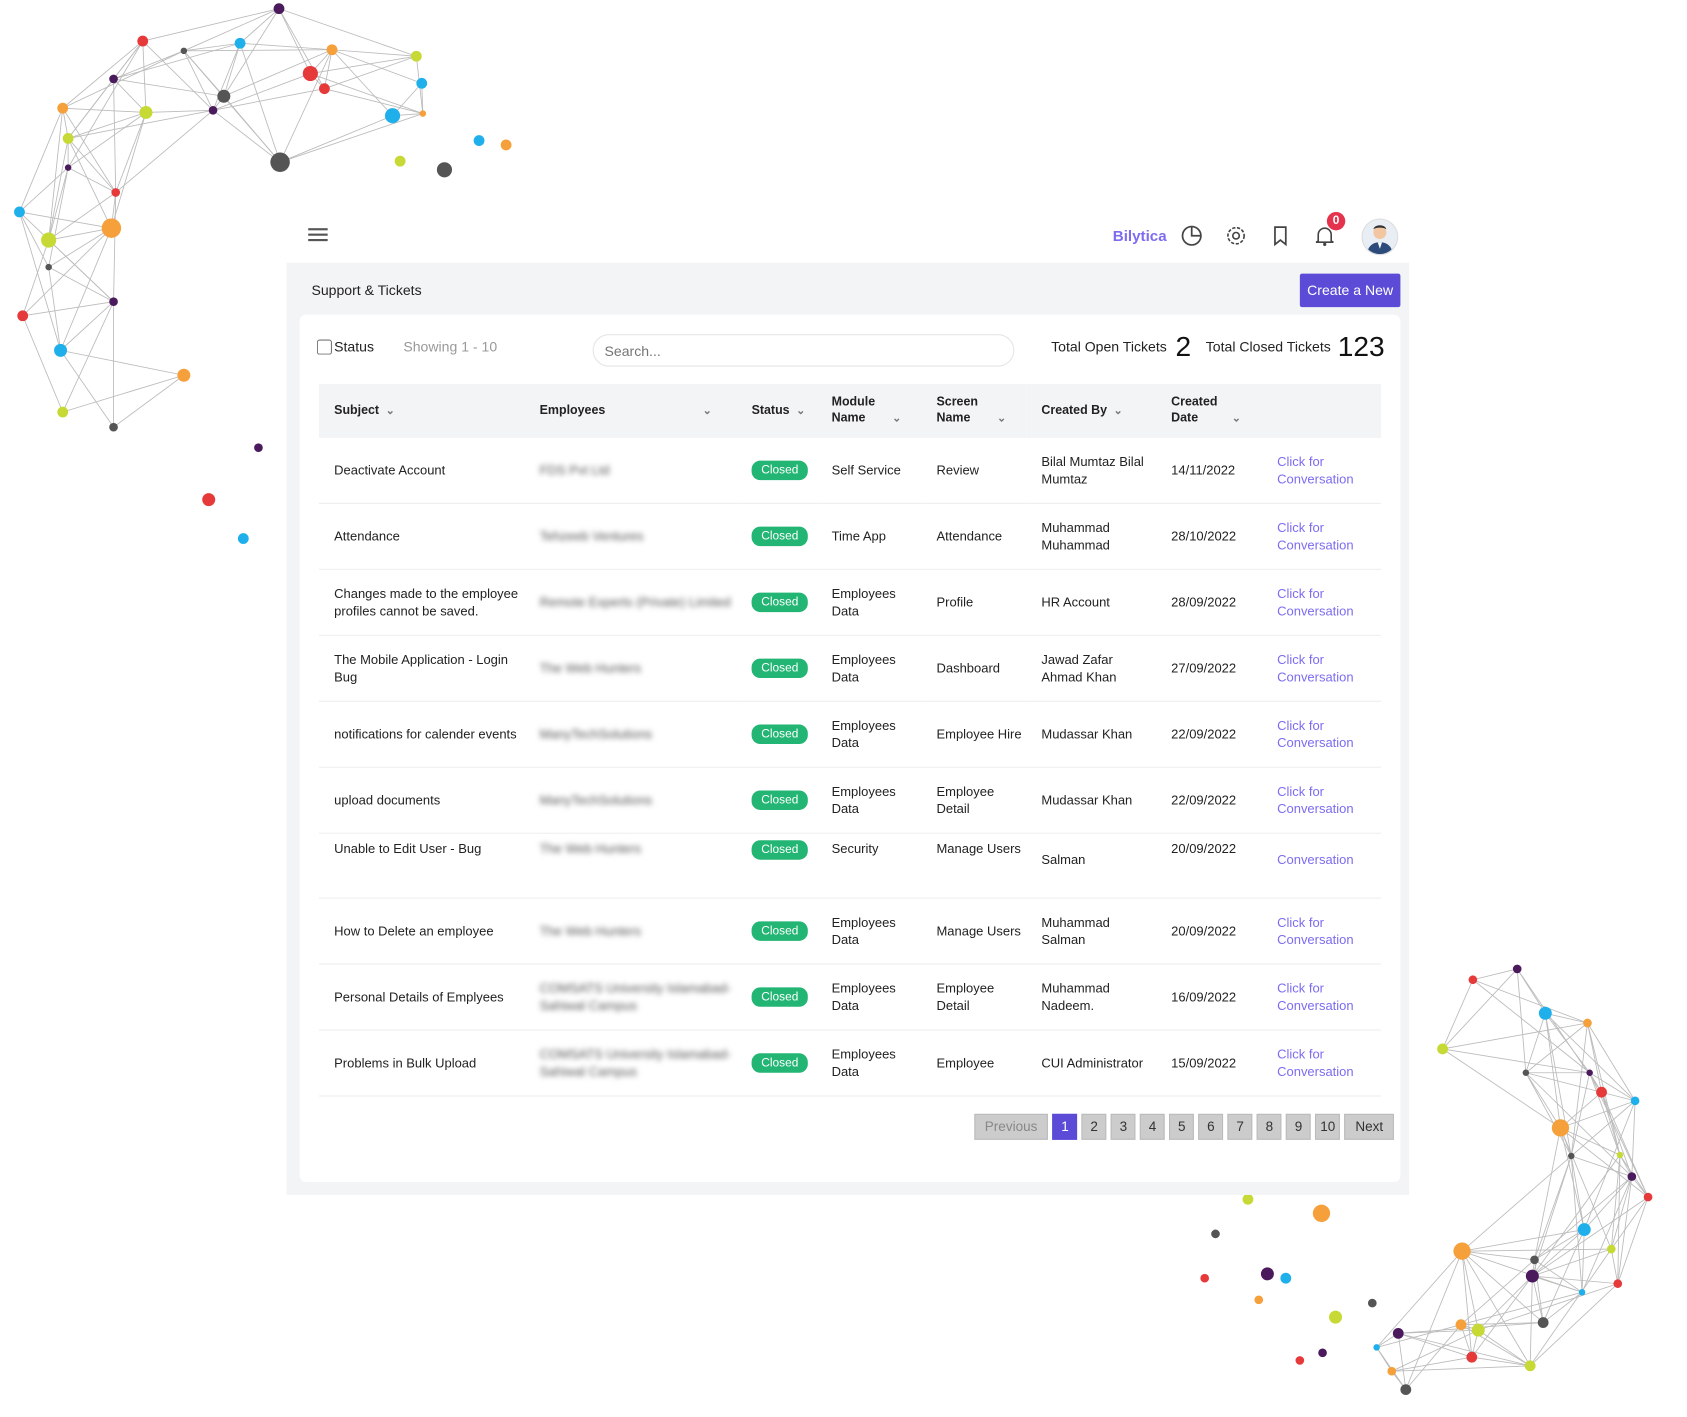 The height and width of the screenshot is (1417, 1687). I want to click on column-header-created-date: Created Date ⌄, so click(1209, 410).